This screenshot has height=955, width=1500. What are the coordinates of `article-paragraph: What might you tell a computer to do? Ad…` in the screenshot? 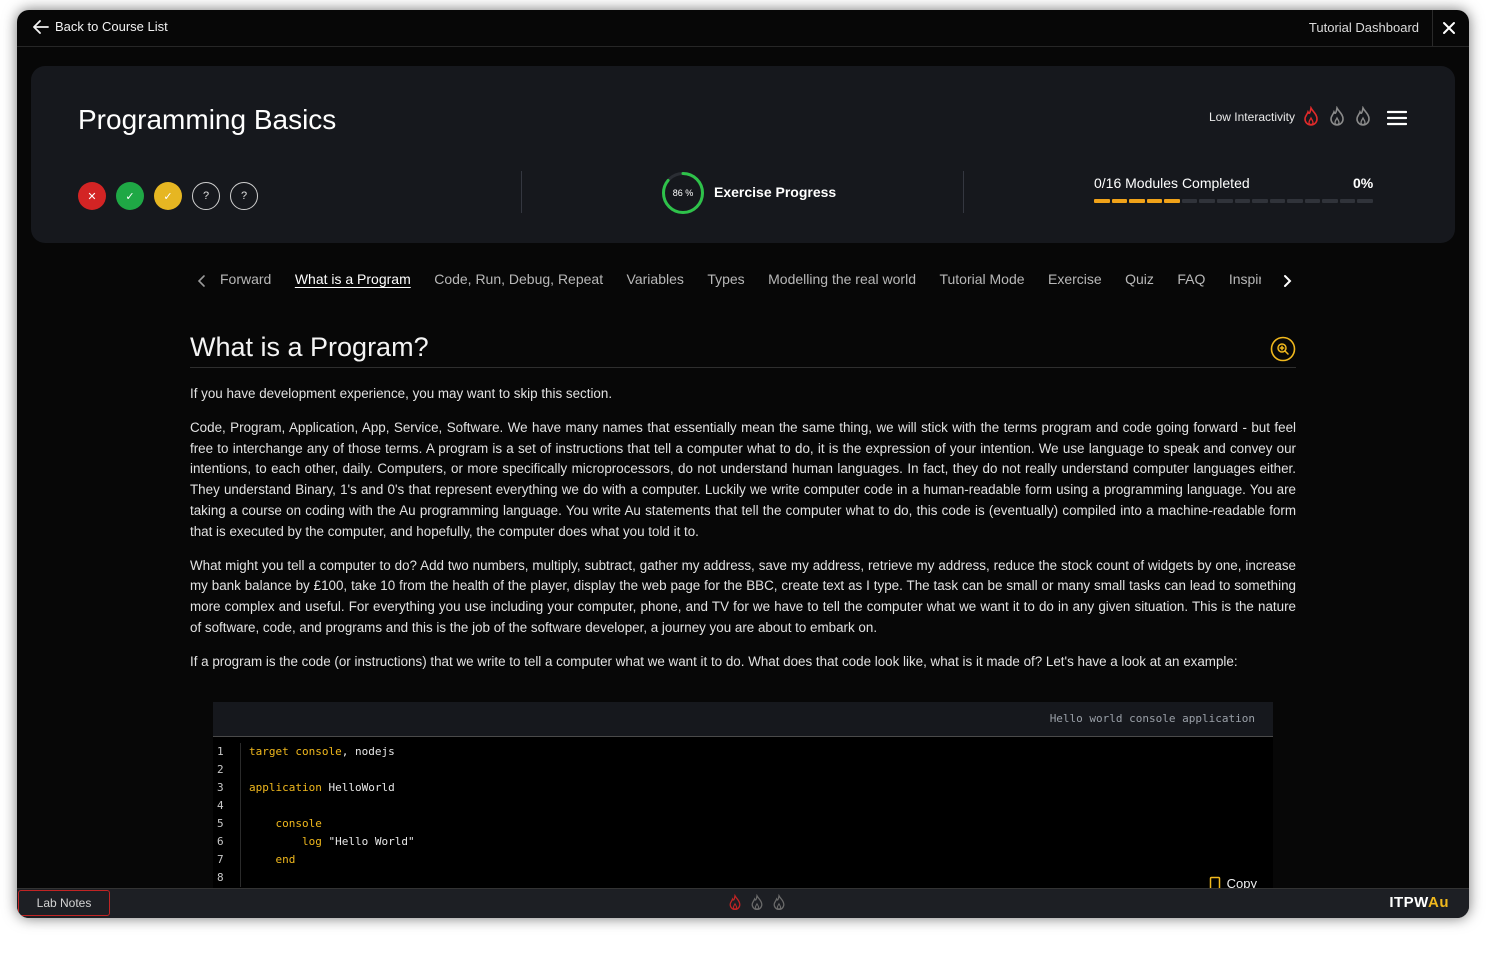 It's located at (743, 596).